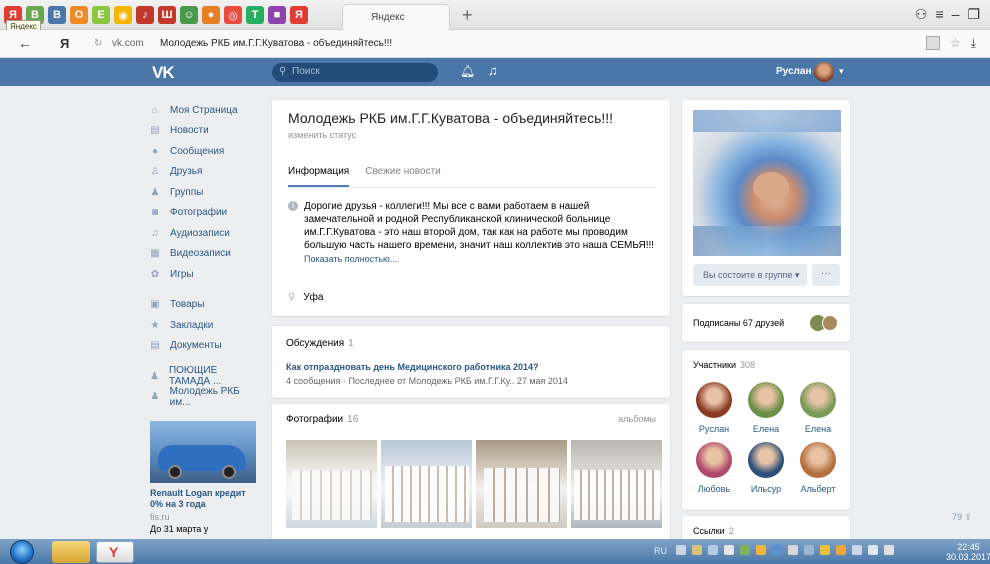 The image size is (990, 564). I want to click on user-avatar, so click(824, 72).